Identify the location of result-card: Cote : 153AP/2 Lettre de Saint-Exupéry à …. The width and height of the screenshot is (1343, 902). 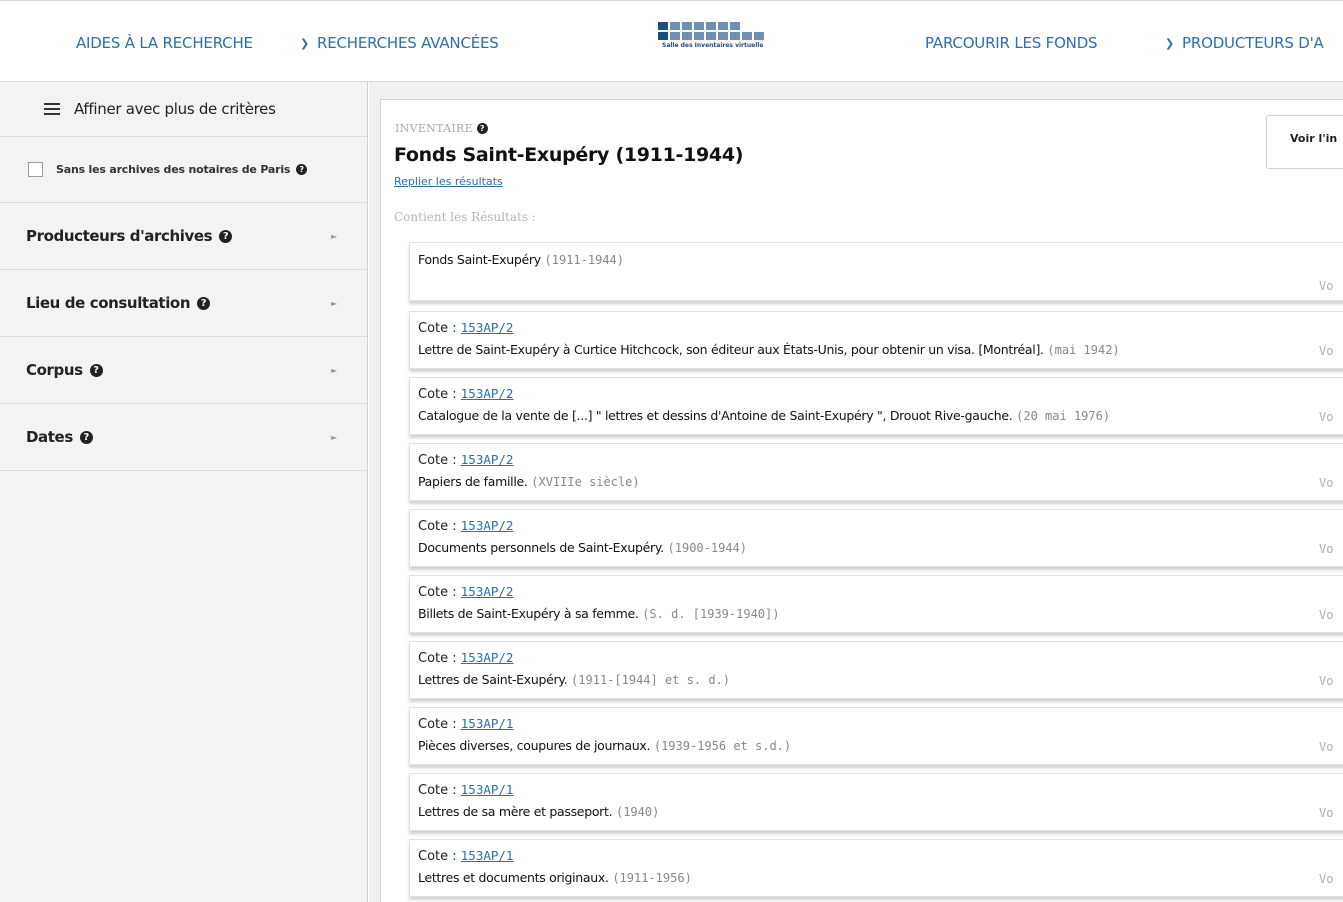
(876, 340).